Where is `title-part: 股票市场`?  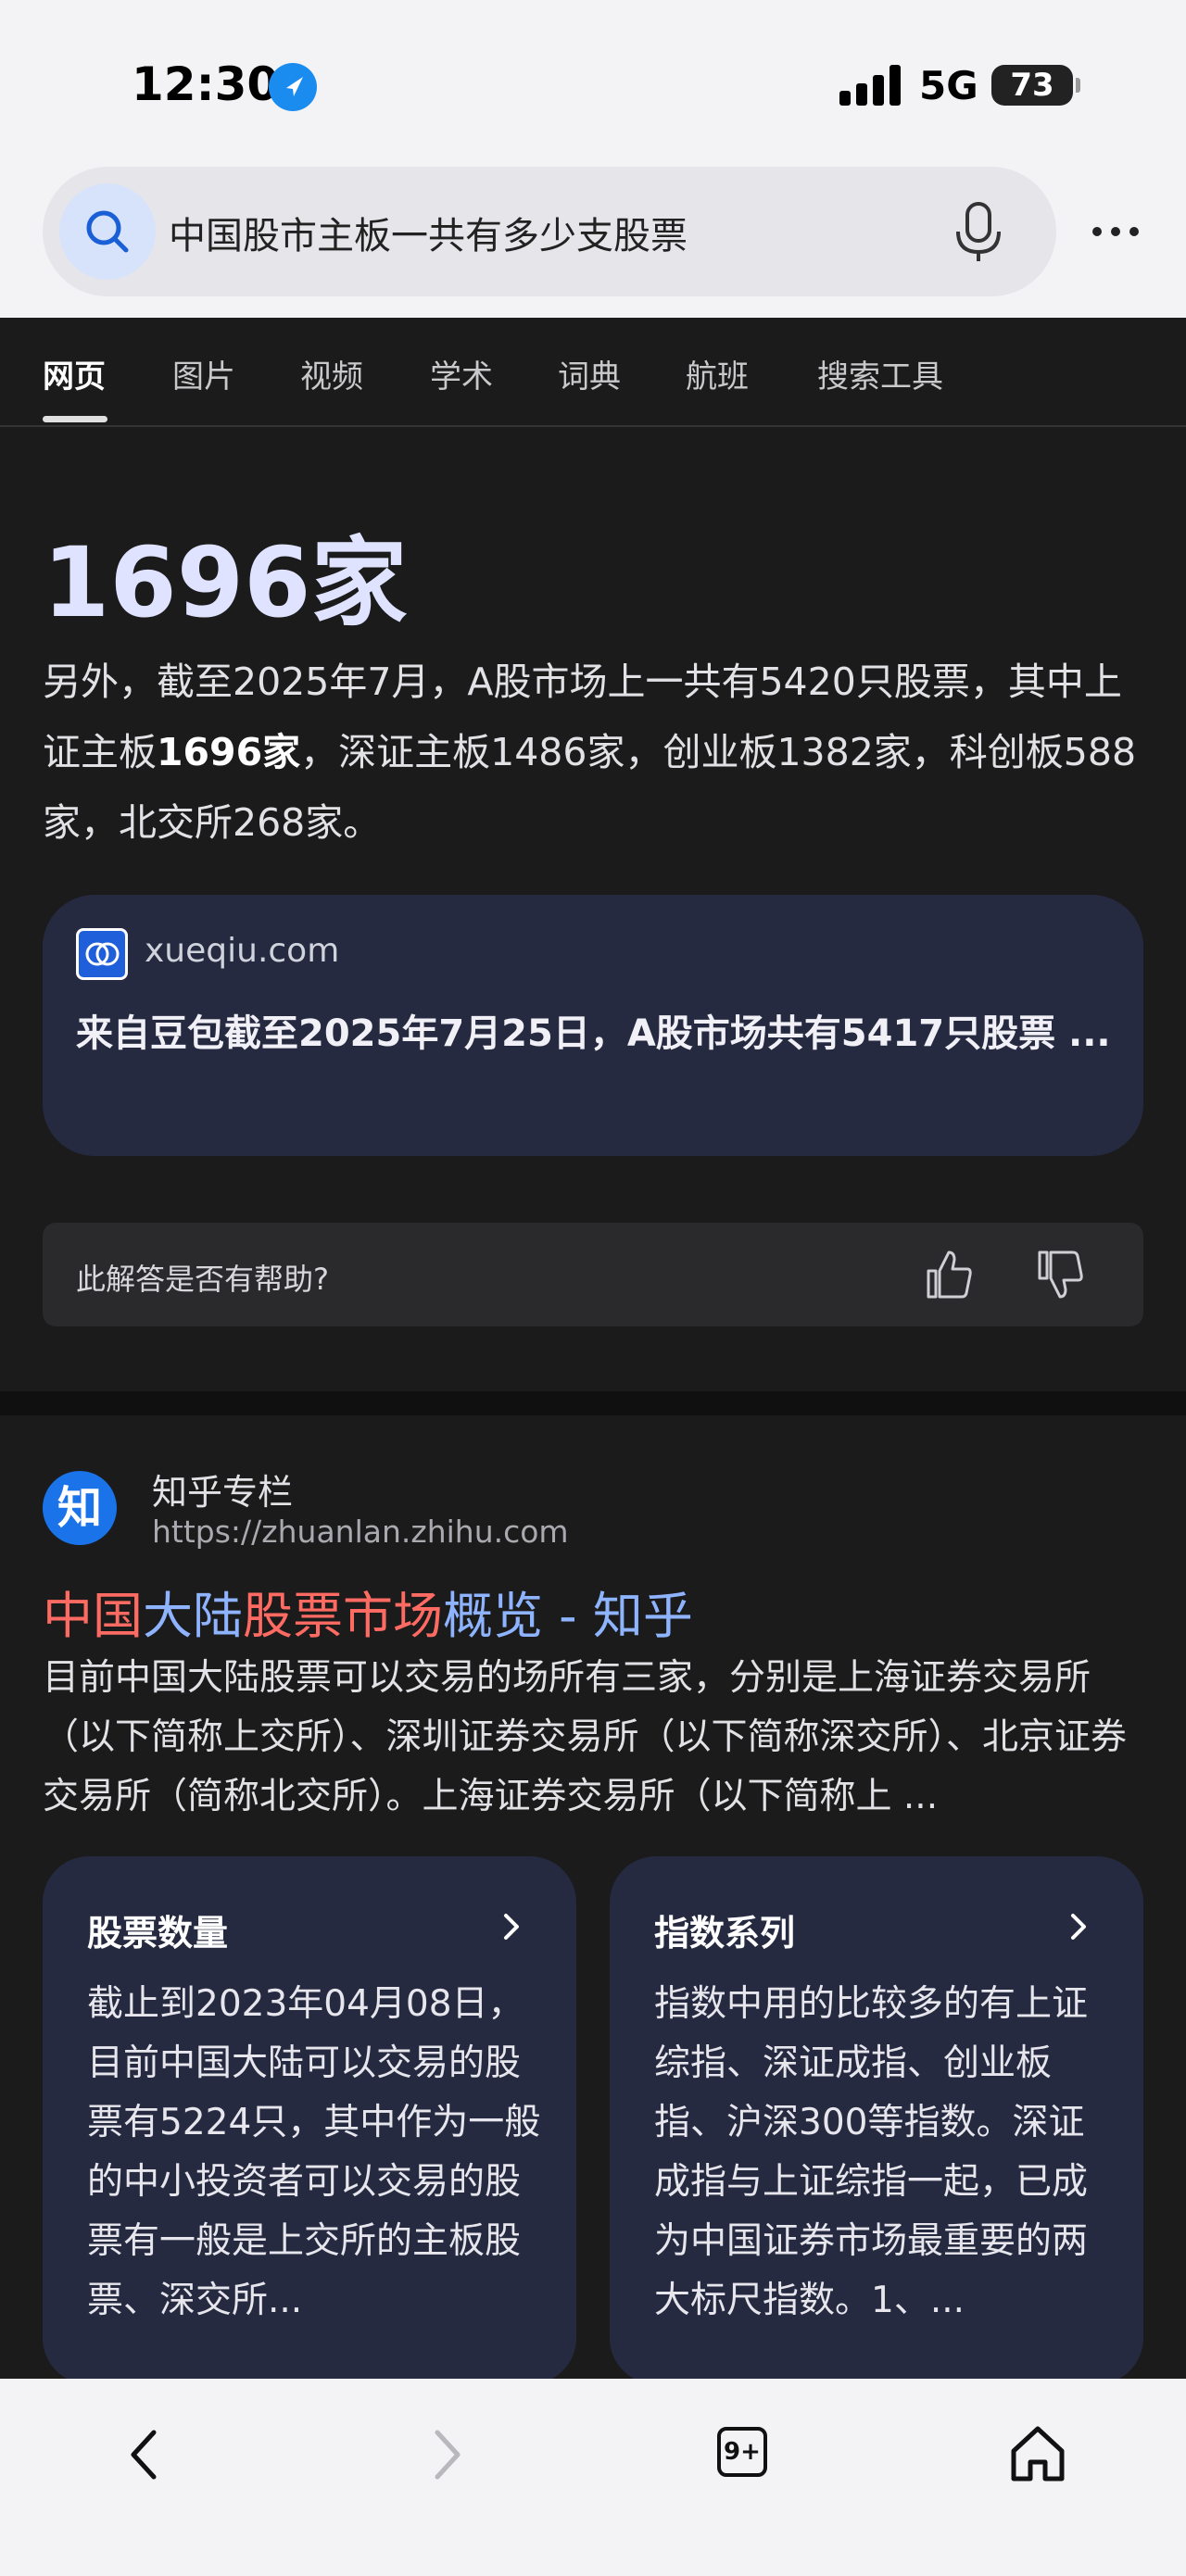
title-part: 股票市场 is located at coordinates (343, 1616).